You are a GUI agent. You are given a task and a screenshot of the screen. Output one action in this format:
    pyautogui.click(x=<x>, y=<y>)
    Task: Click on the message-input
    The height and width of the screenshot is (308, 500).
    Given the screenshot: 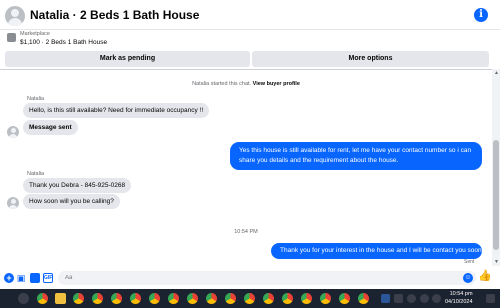 What is the action you would take?
    pyautogui.click(x=267, y=278)
    